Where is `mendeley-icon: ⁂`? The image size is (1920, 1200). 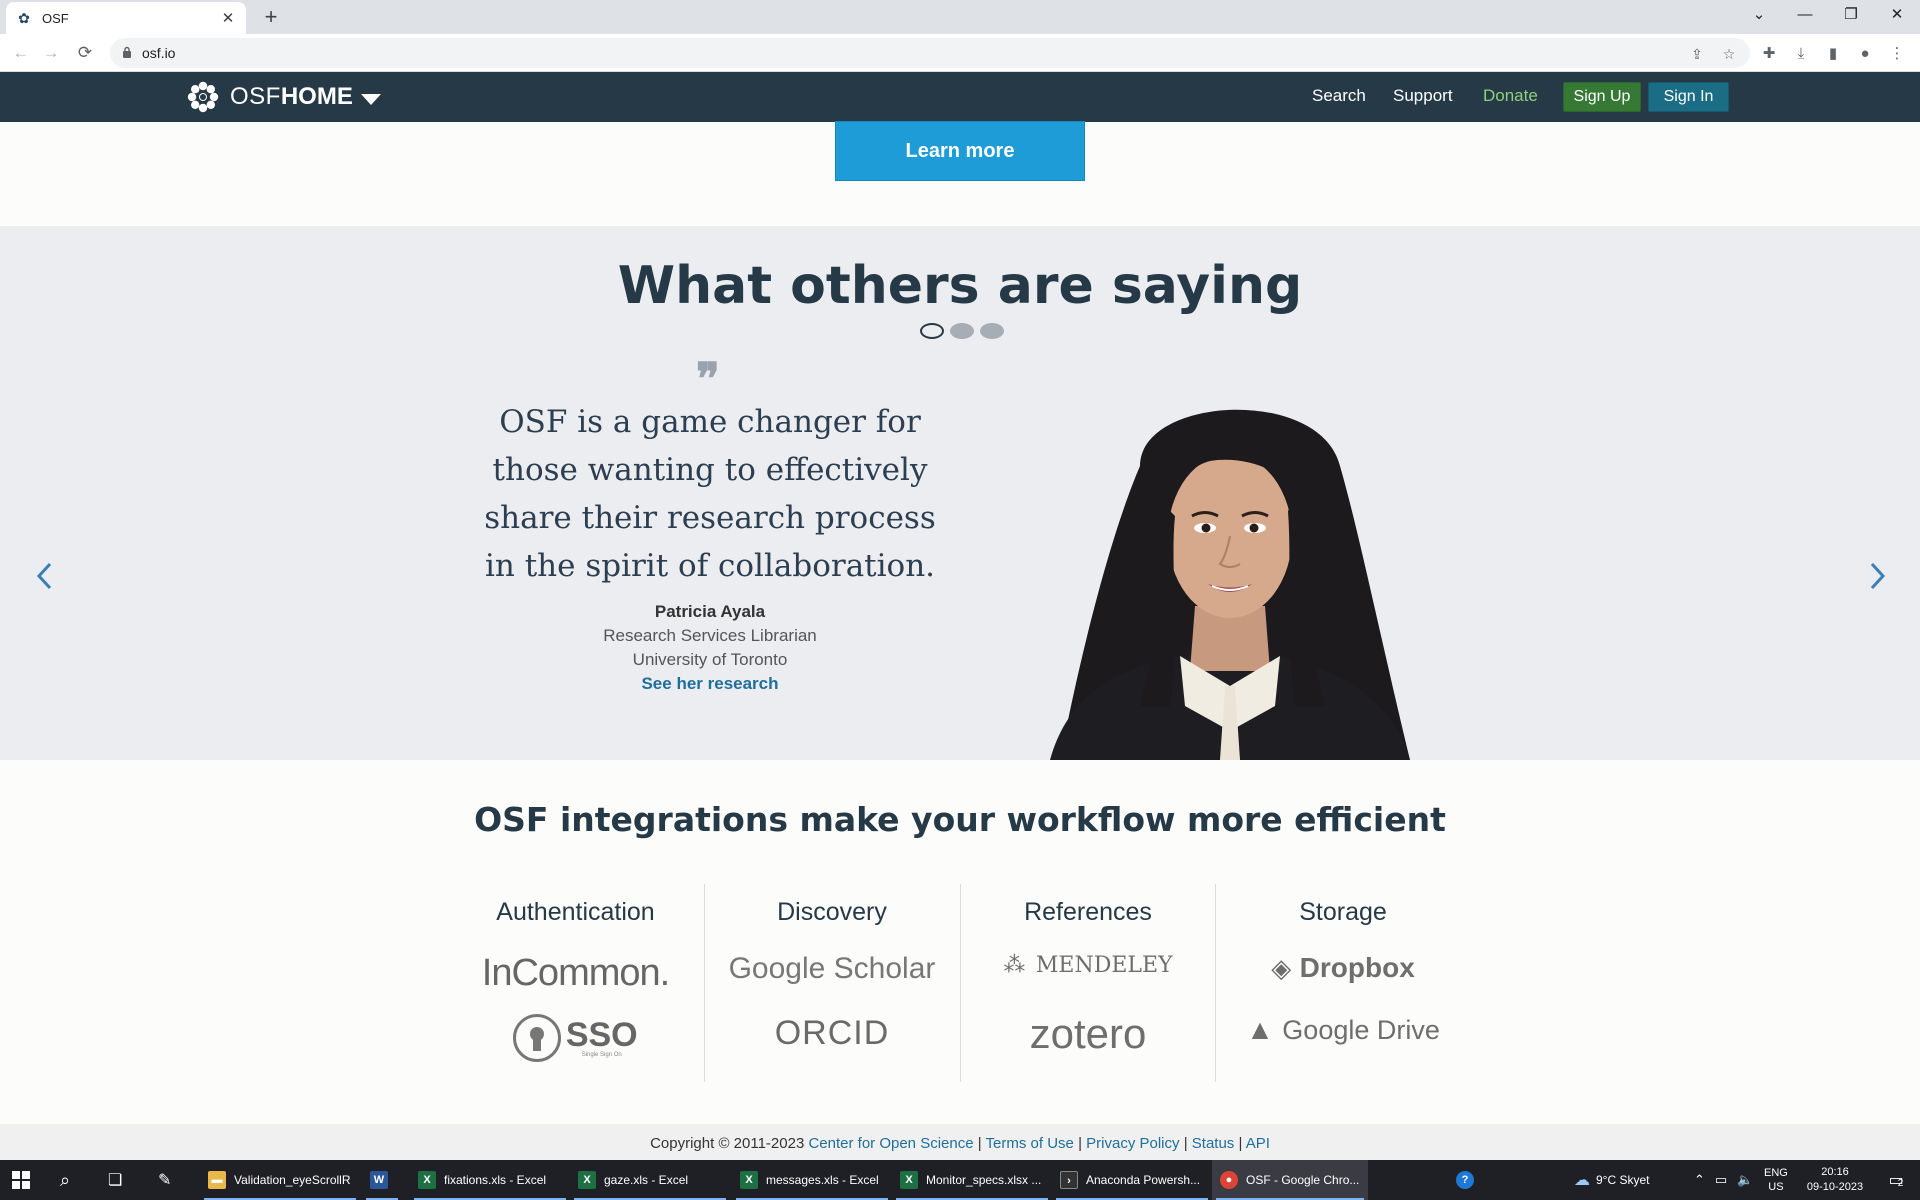
mendeley-icon: ⁂ is located at coordinates (1014, 964).